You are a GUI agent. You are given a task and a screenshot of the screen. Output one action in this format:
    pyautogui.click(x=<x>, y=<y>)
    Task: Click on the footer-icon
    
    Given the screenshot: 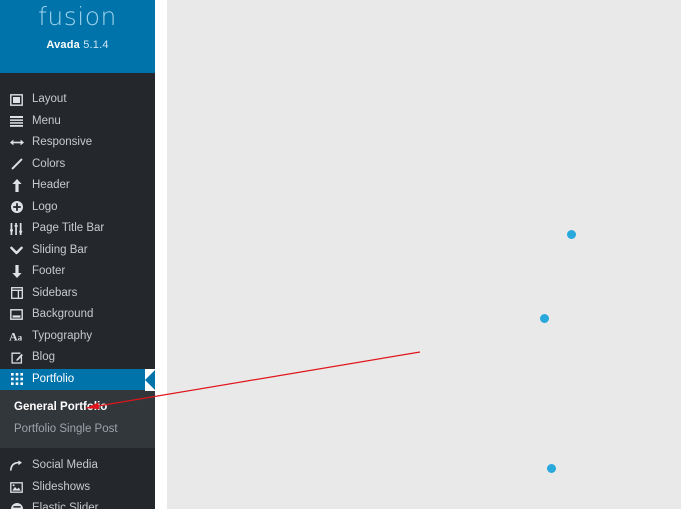 What is the action you would take?
    pyautogui.click(x=16, y=272)
    